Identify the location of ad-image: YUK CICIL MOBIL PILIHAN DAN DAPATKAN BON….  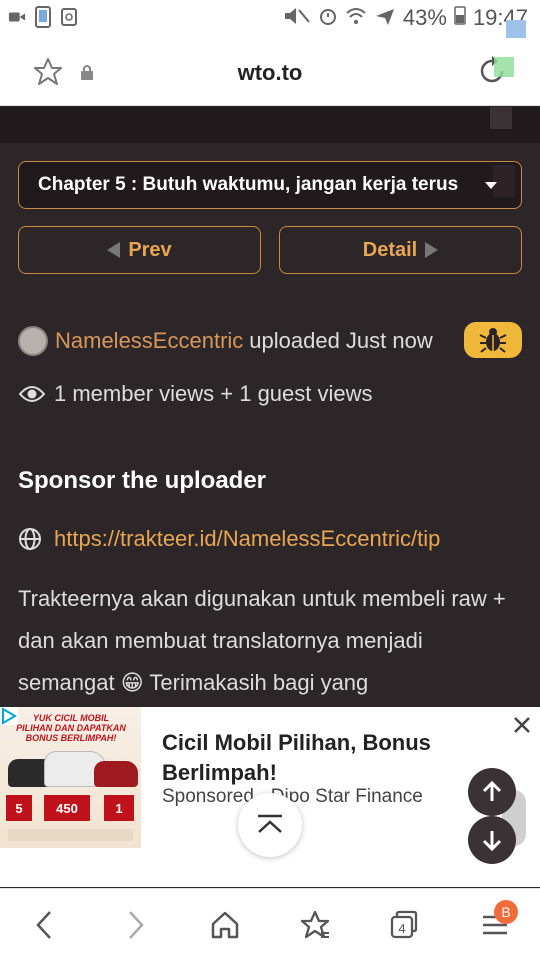
(70, 777).